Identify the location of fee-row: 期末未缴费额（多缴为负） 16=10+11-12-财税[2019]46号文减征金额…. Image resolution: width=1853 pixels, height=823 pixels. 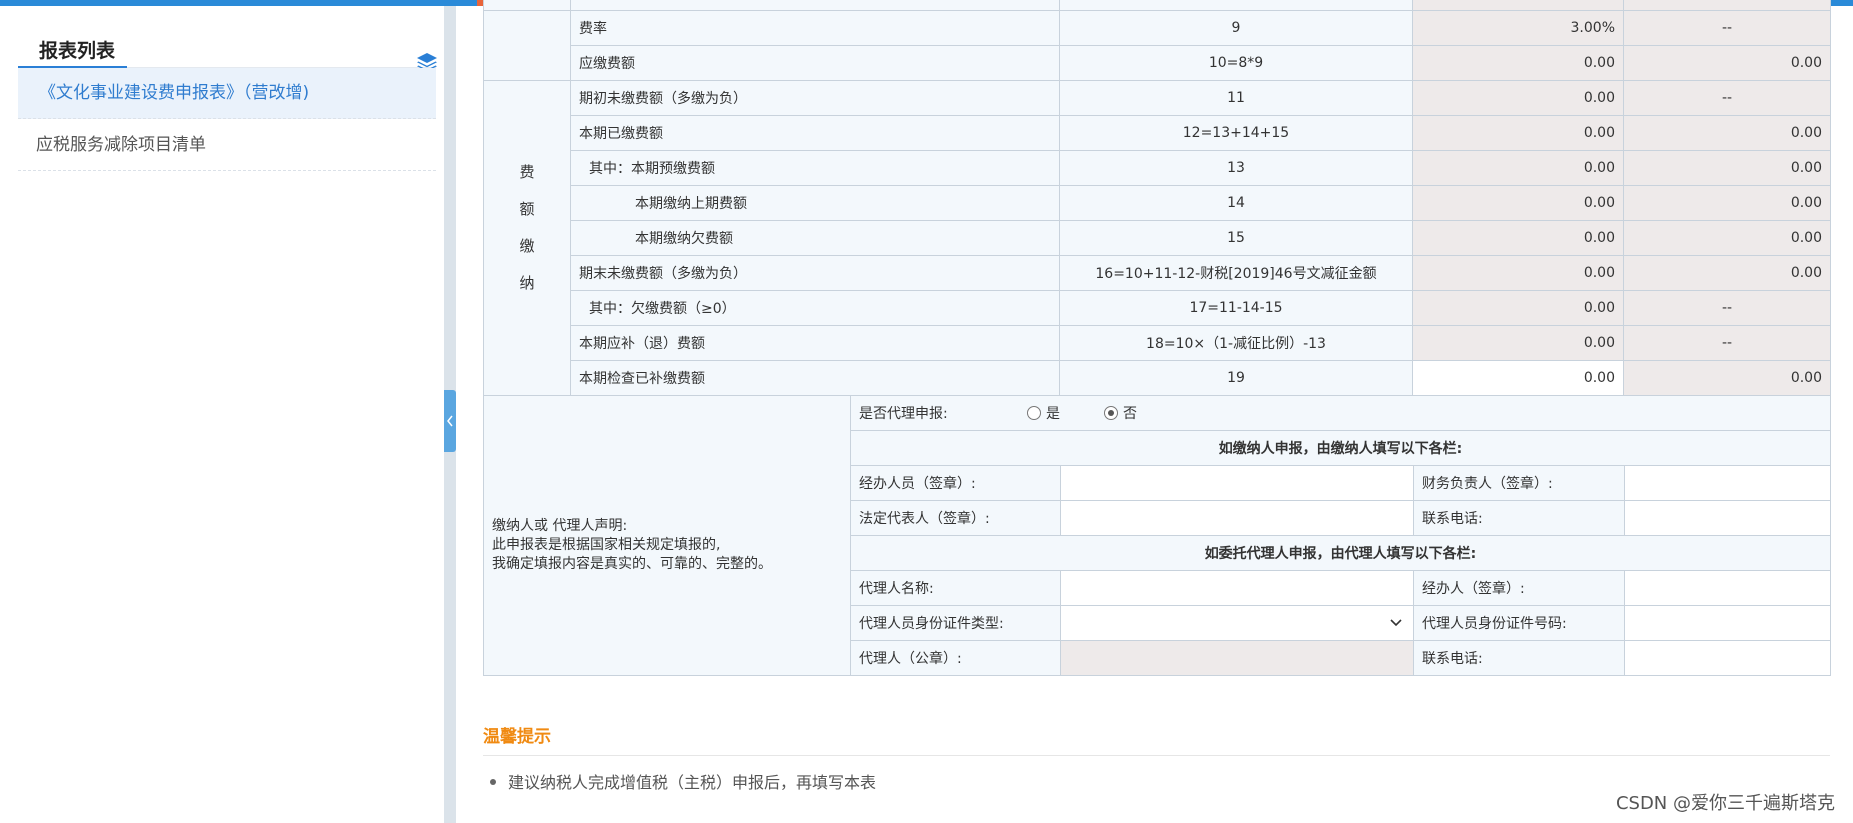
(1157, 272).